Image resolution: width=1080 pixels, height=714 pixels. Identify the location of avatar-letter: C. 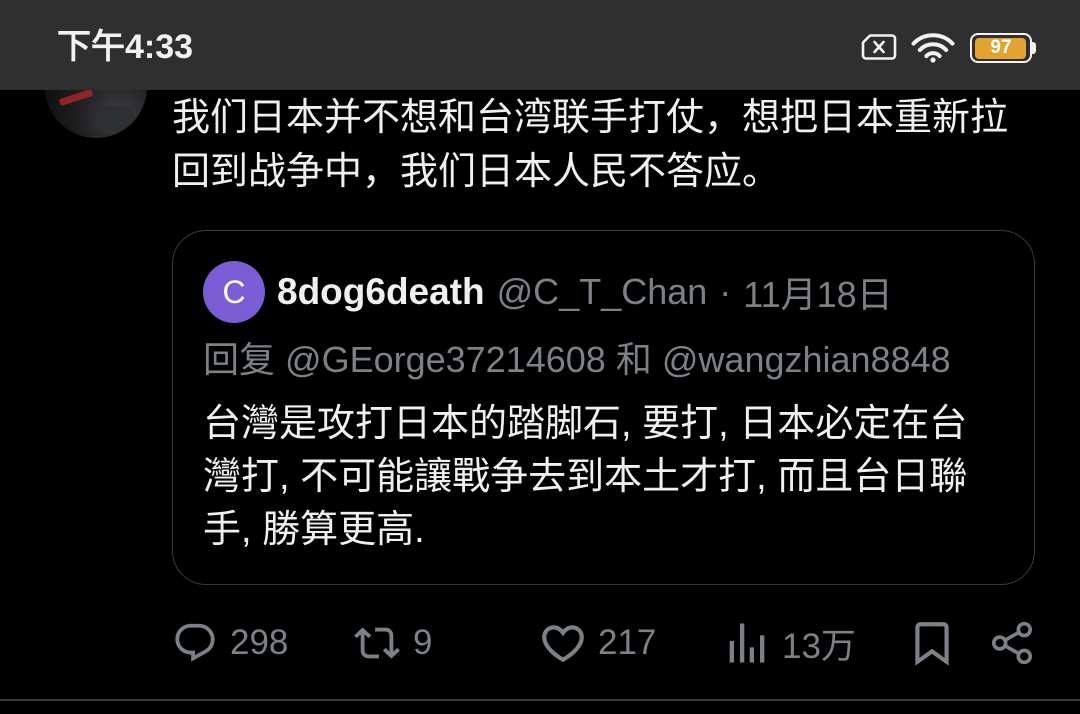
(234, 291).